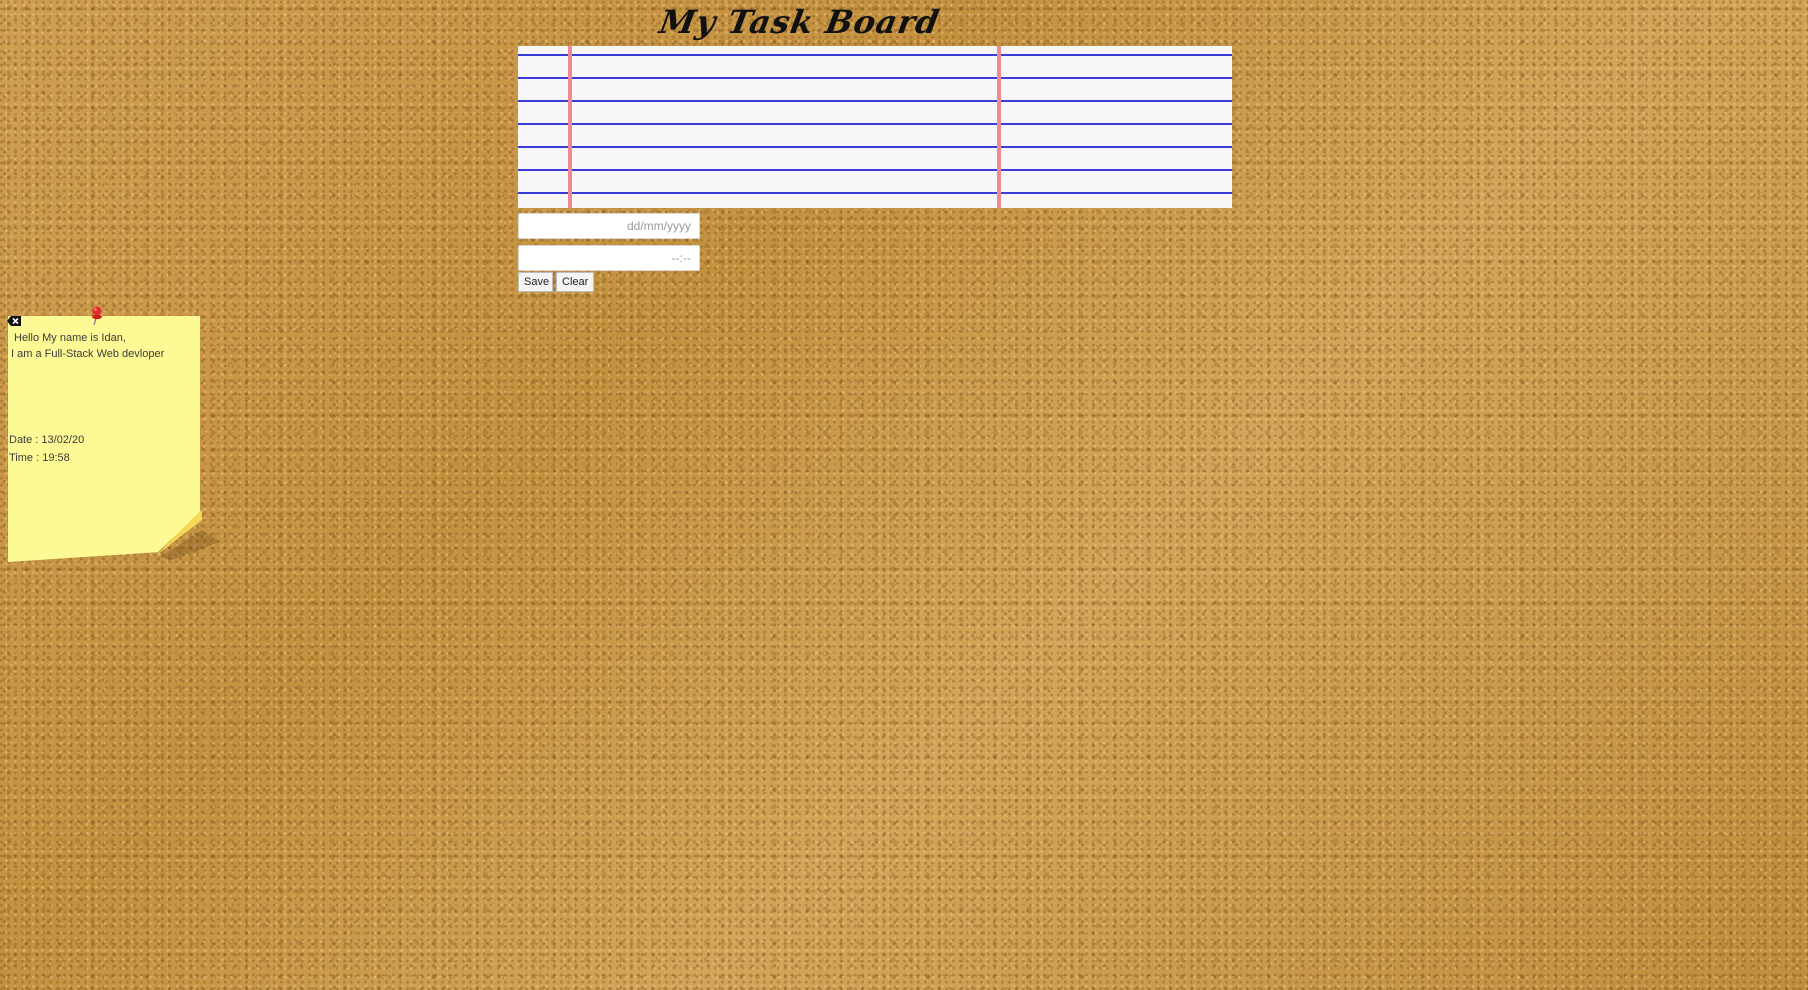 Image resolution: width=1808 pixels, height=990 pixels. Describe the element at coordinates (570, 127) in the screenshot. I see `paper-margin-left` at that location.